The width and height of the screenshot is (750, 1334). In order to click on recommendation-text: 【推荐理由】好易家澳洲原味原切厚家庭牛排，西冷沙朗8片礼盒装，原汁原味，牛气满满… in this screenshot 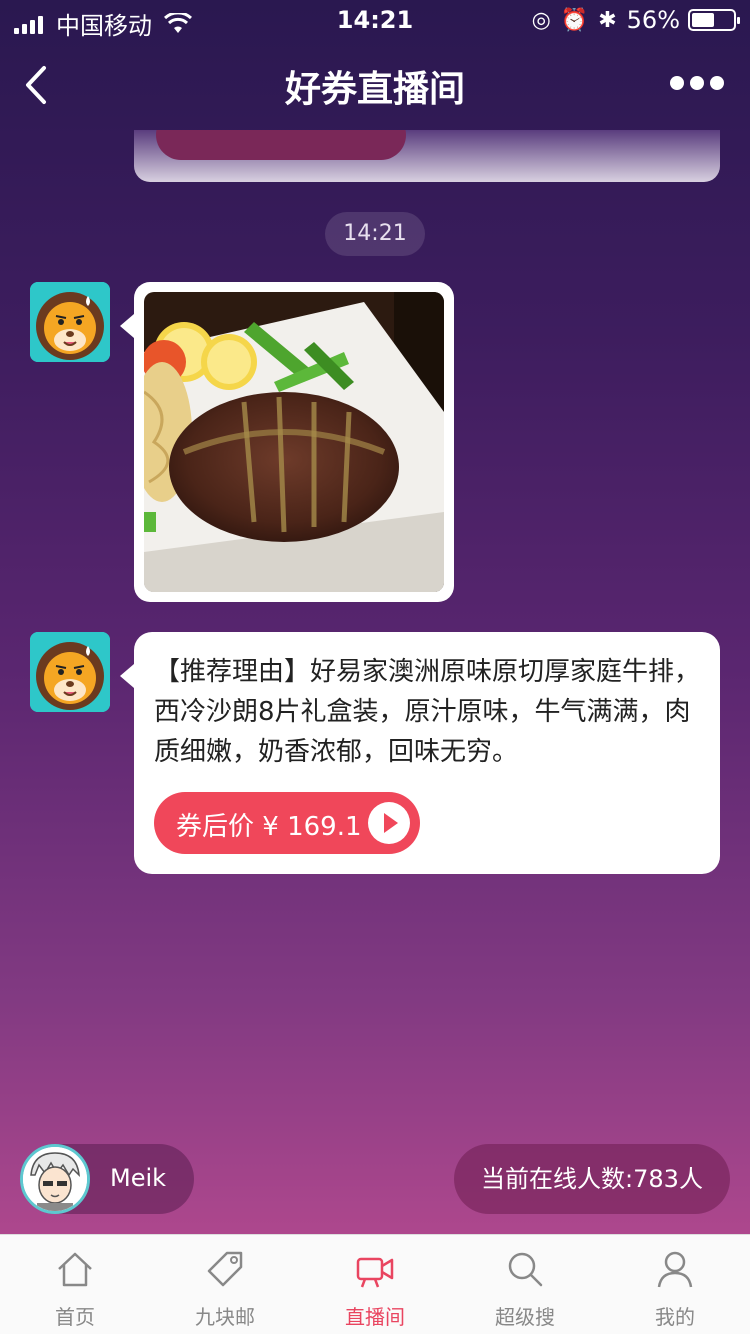, I will do `click(427, 712)`.